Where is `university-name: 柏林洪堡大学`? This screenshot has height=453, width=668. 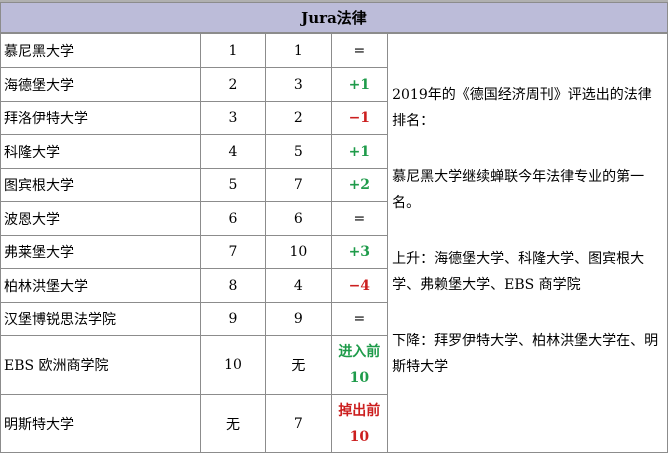
university-name: 柏林洪堡大学 is located at coordinates (100, 285).